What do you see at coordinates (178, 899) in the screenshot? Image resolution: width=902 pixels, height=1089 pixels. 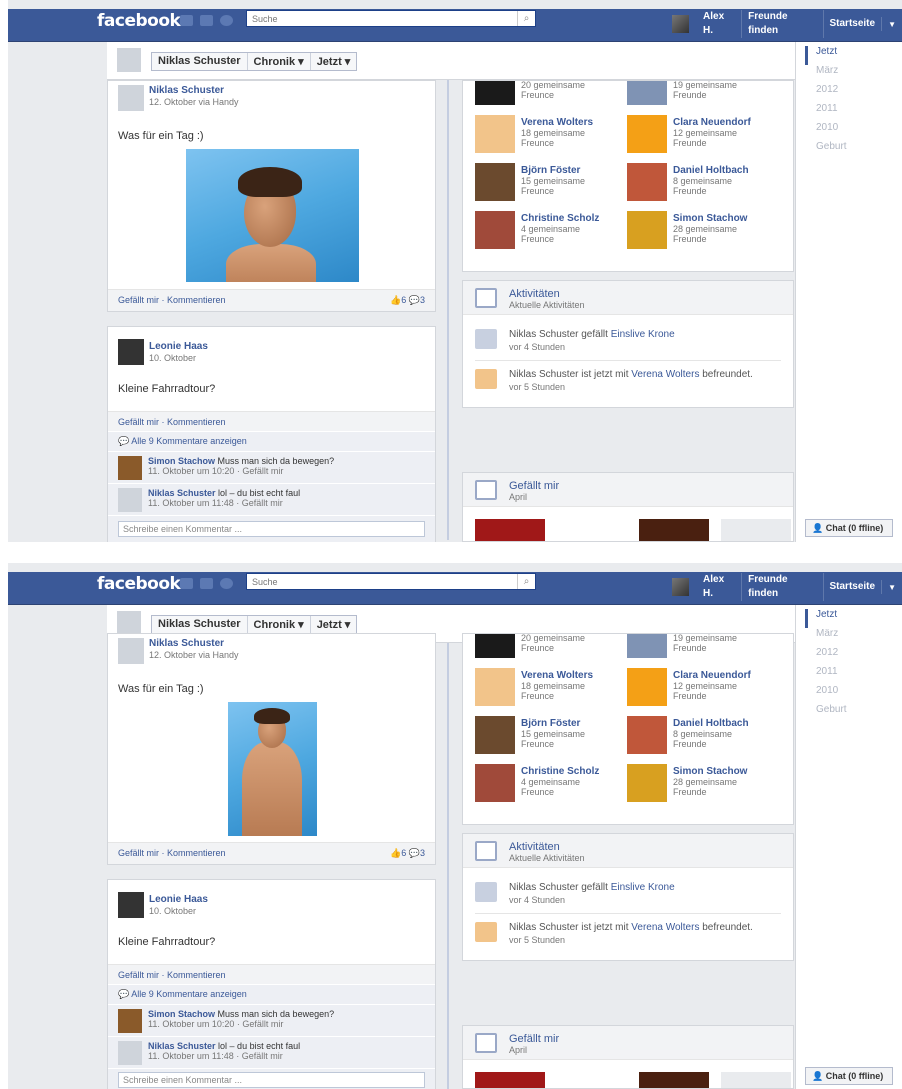 I see `post-author: Leonie Haas` at bounding box center [178, 899].